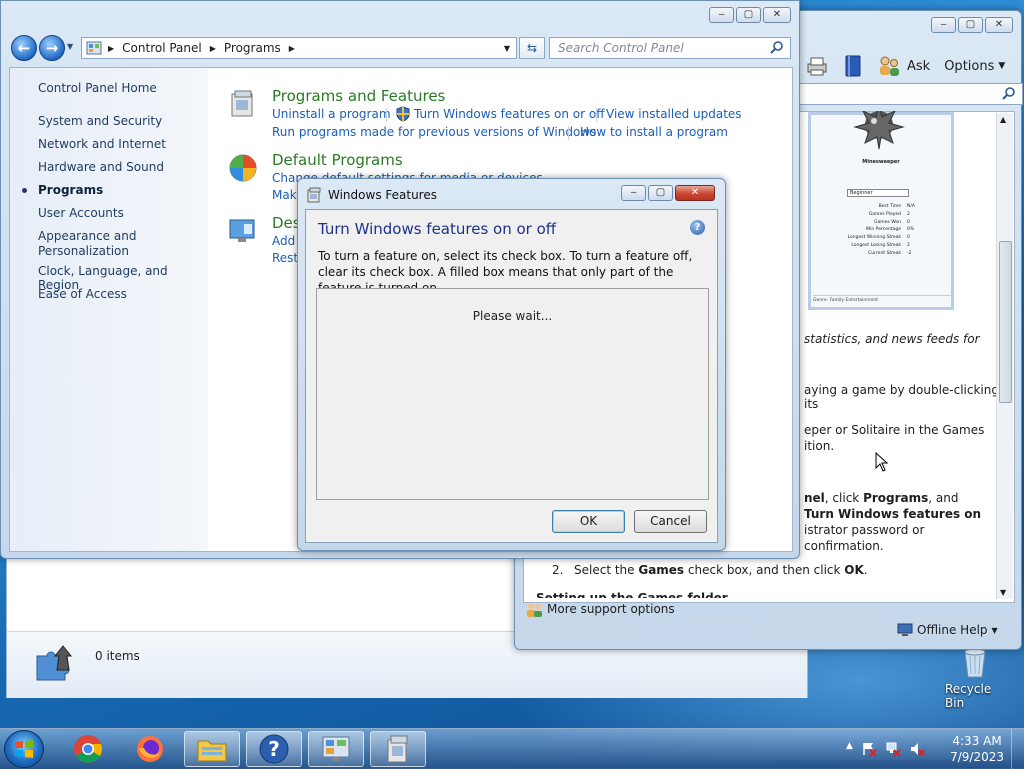 The height and width of the screenshot is (769, 1024). What do you see at coordinates (844, 546) in the screenshot?
I see `help-text-line-8: confirmation.` at bounding box center [844, 546].